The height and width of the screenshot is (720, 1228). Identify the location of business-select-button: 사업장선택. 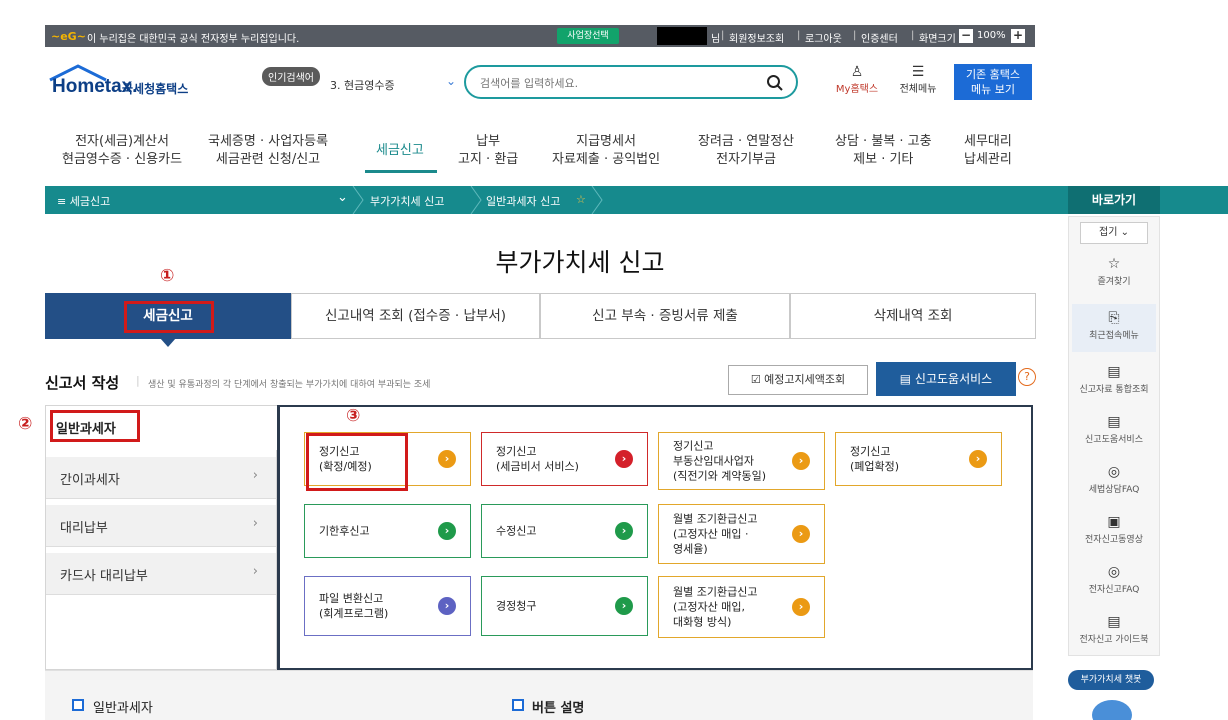
(588, 36).